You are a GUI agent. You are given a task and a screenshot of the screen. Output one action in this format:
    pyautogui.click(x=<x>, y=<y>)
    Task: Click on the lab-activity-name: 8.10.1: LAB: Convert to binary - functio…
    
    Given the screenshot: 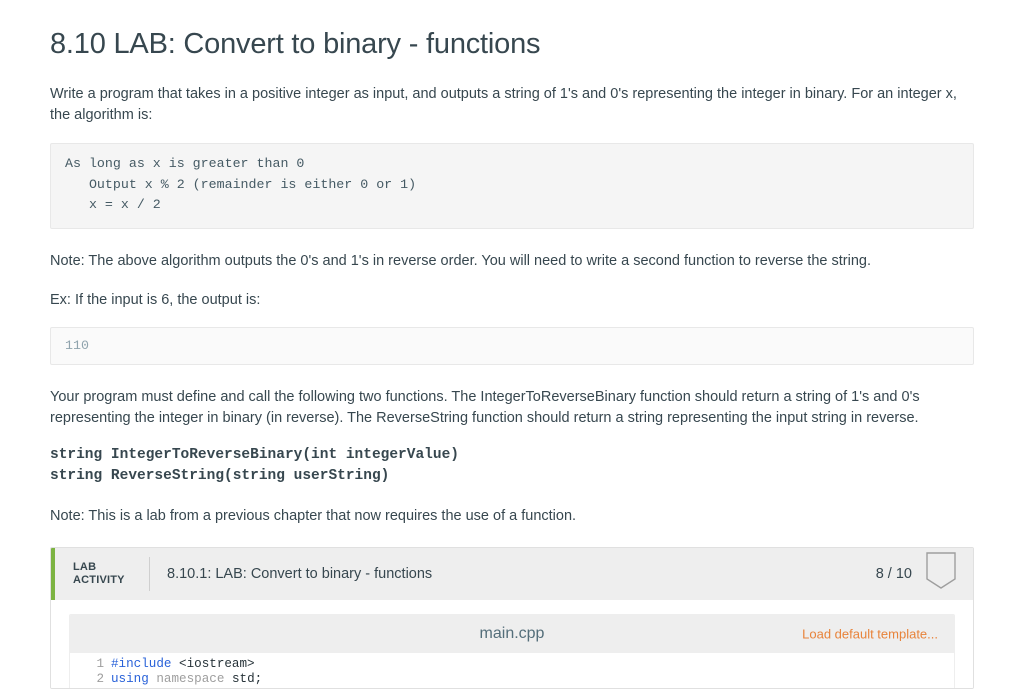 What is the action you would take?
    pyautogui.click(x=300, y=573)
    